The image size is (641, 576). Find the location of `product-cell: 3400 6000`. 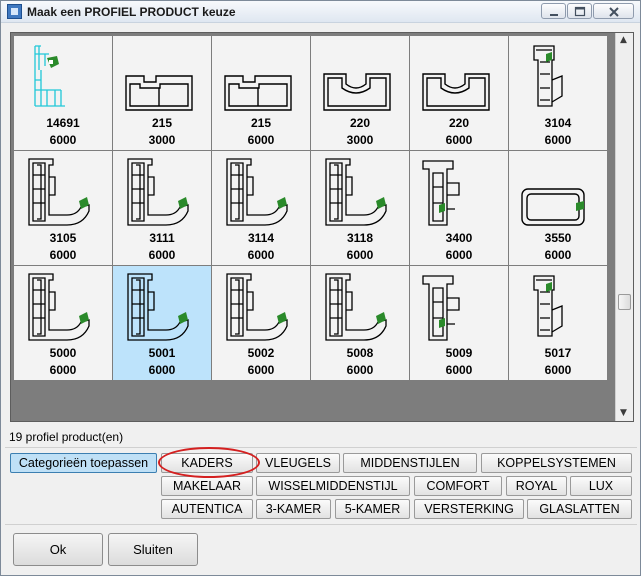

product-cell: 3400 6000 is located at coordinates (459, 208).